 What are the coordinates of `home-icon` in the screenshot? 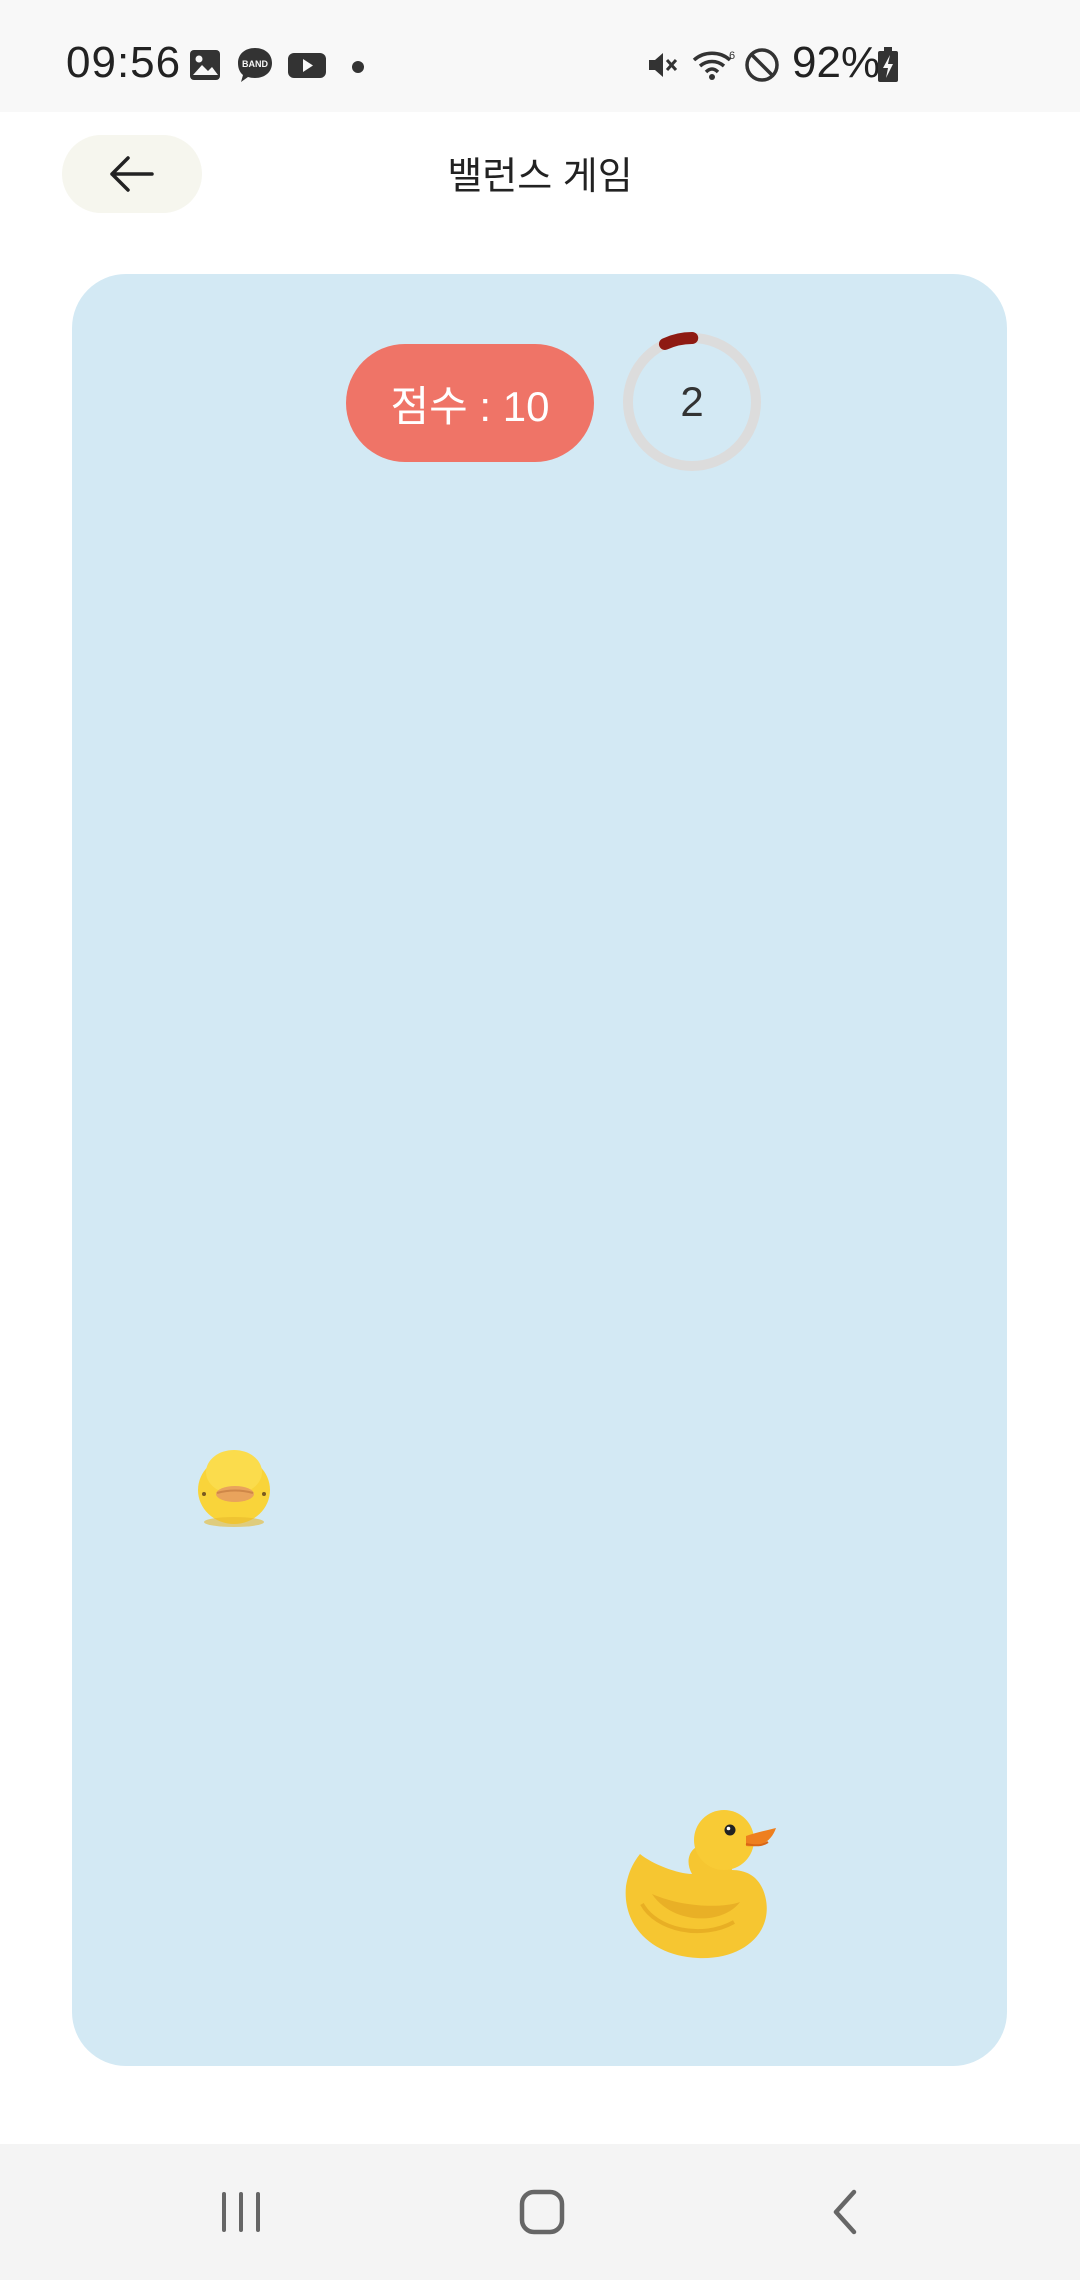 It's located at (542, 2212).